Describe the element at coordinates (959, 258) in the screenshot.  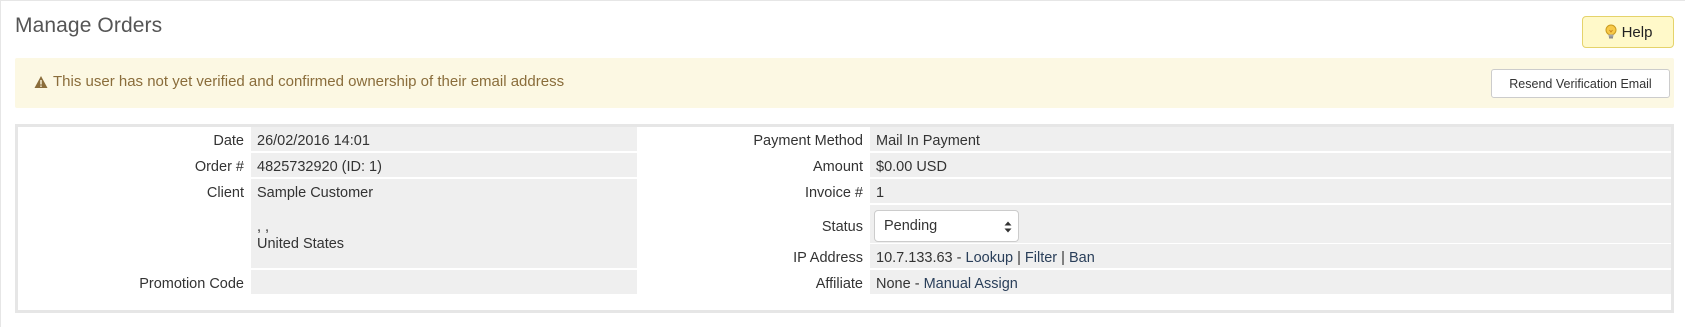
I see `ip-dash: -` at that location.